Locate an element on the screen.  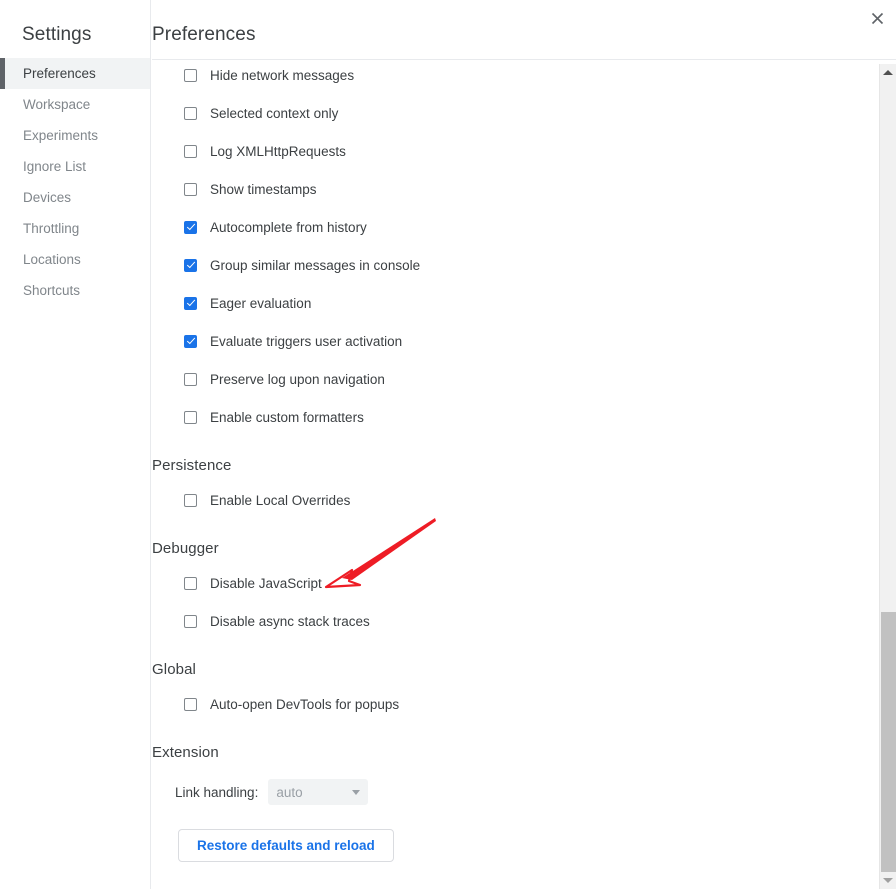
sidebar-item-throttling: Throttling is located at coordinates (75, 228).